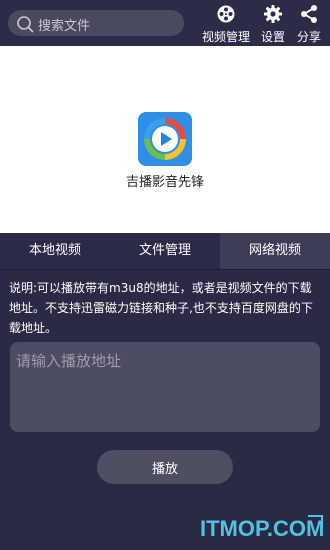  I want to click on top-bar: 搜索文件 视频管理 设置 分享, so click(165, 23).